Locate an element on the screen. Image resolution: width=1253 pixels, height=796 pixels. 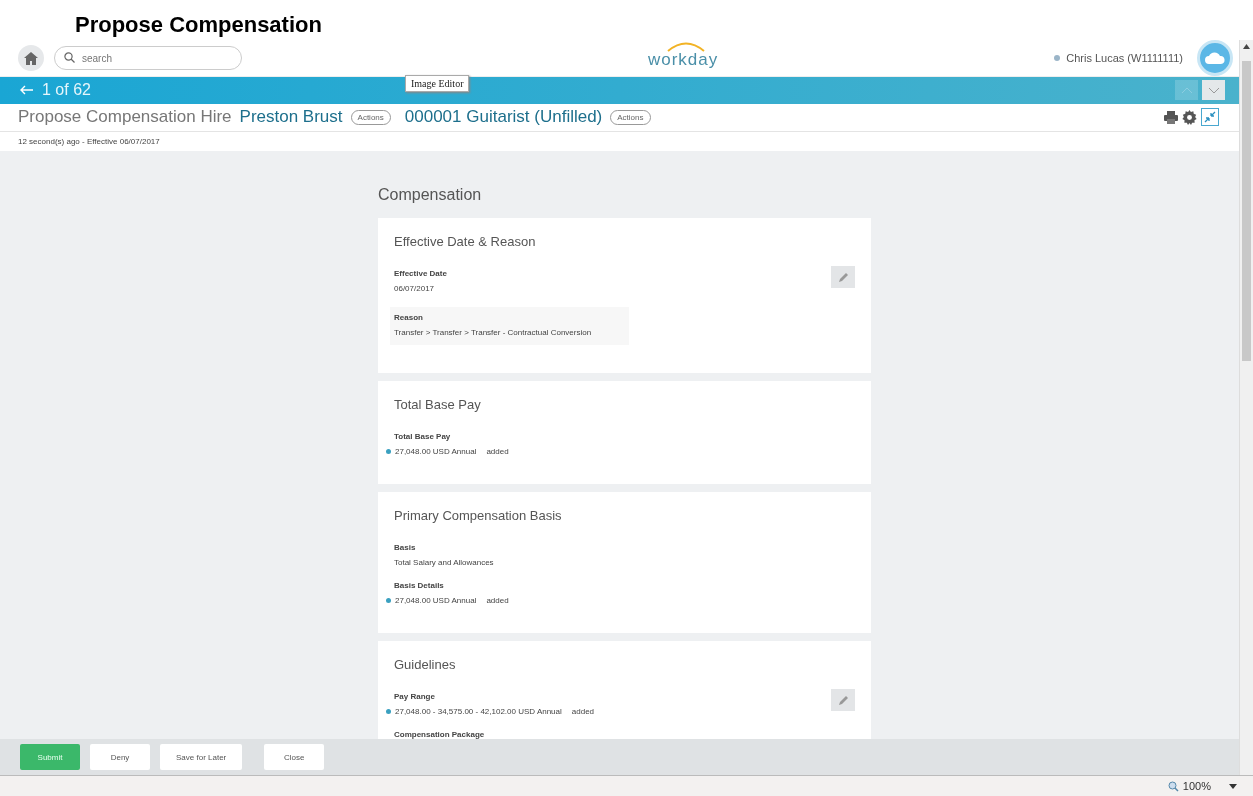
field-value: 06/07/2017 is located at coordinates (414, 288).